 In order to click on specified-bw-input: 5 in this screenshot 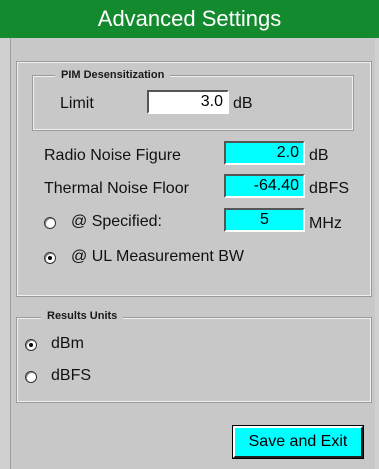, I will do `click(264, 220)`.